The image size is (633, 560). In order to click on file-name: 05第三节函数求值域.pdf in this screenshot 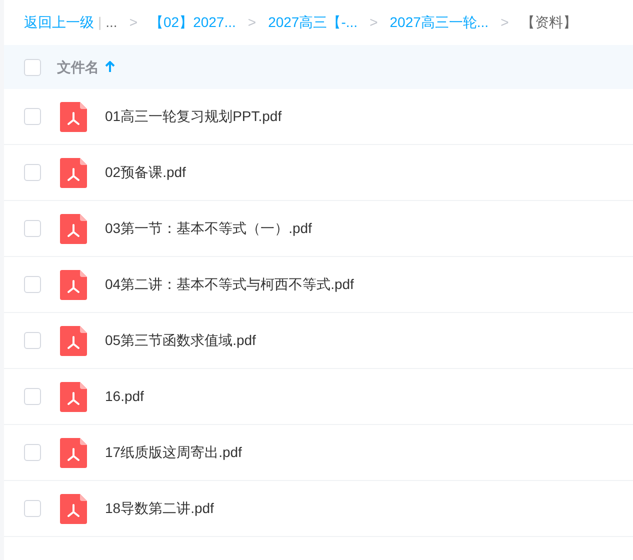, I will do `click(180, 340)`.